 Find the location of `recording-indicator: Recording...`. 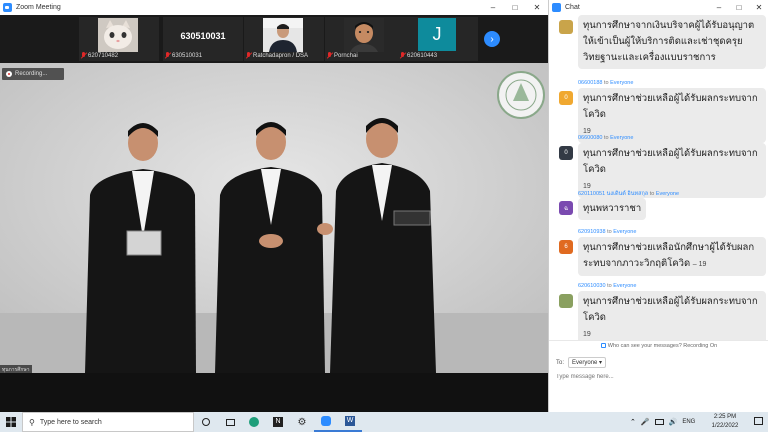

recording-indicator: Recording... is located at coordinates (33, 74).